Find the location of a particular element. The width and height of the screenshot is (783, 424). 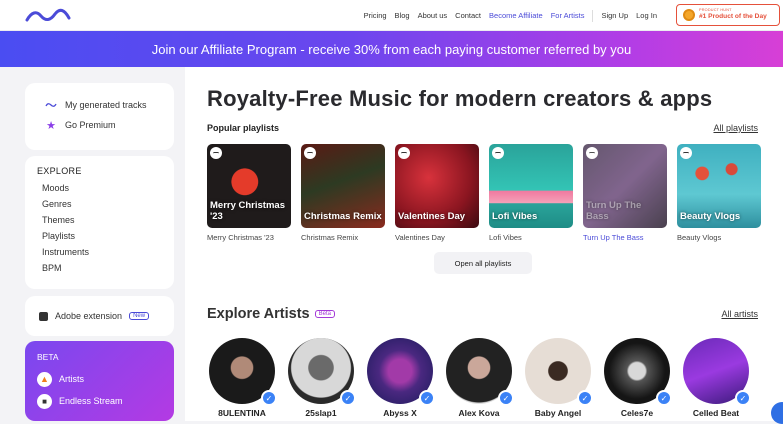

playlist-card: Merry Christmas '23 Merry Christmas '23 is located at coordinates (249, 193).